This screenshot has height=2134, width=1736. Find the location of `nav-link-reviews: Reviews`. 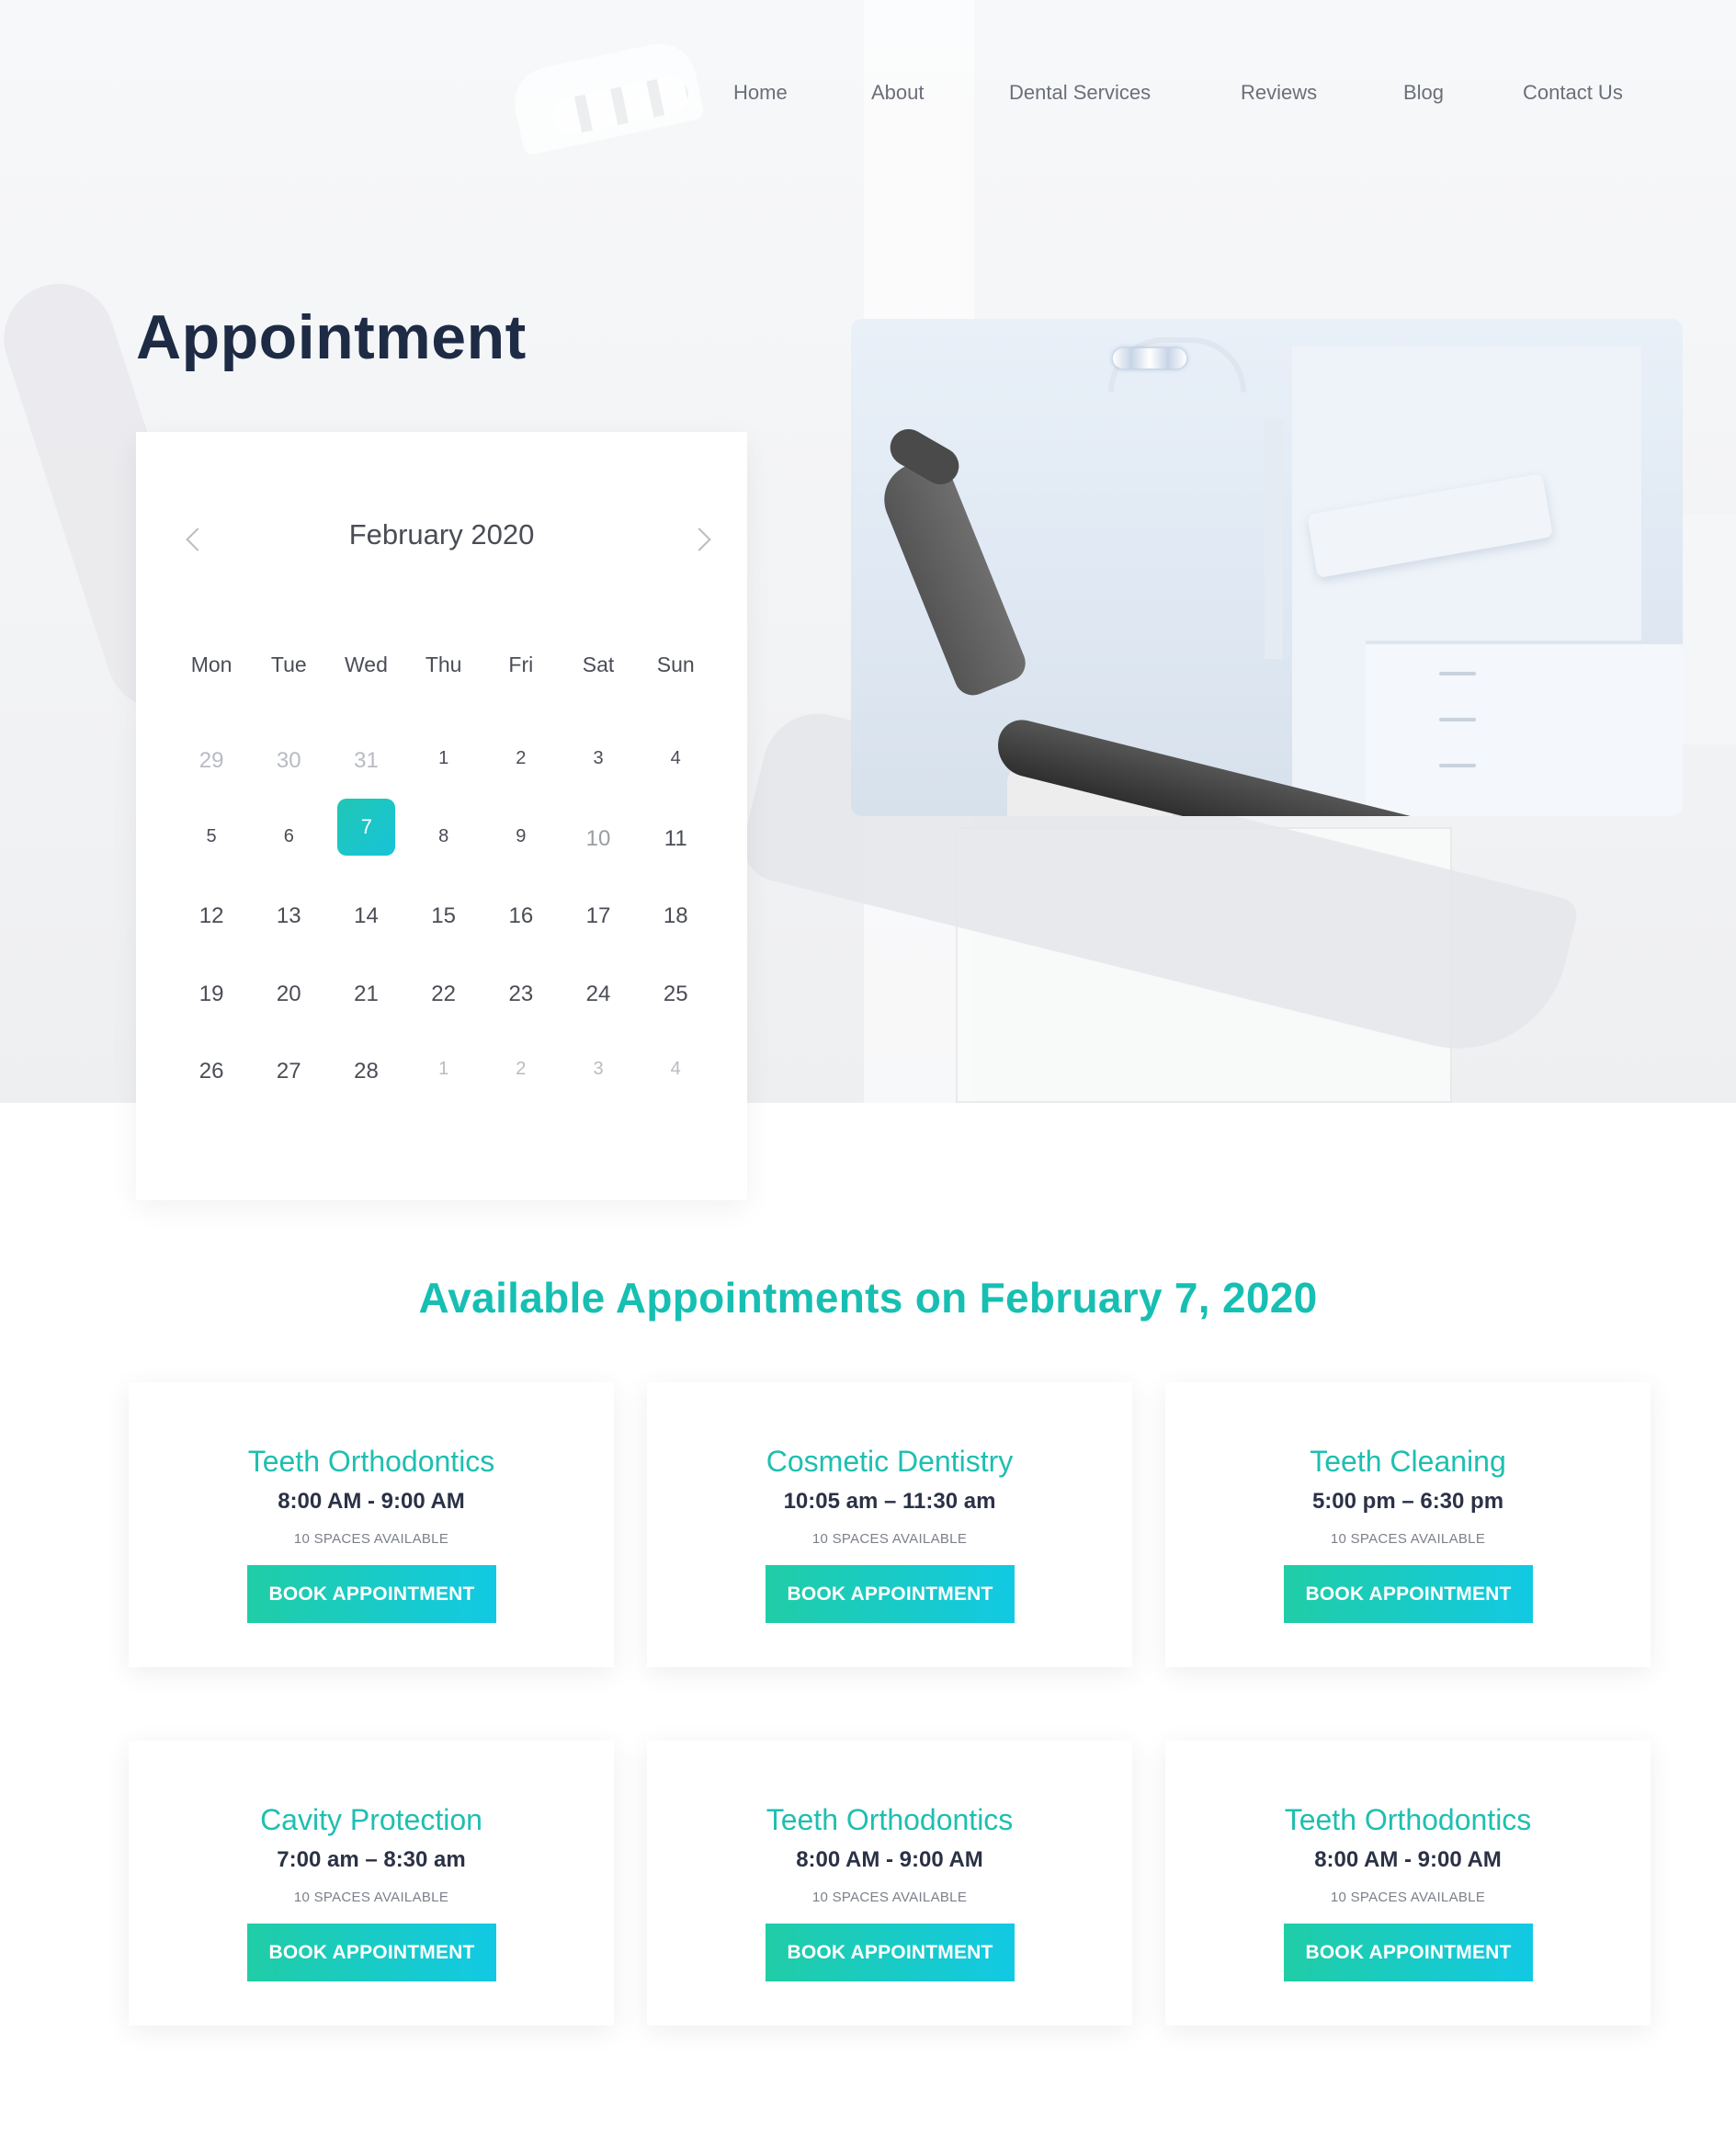

nav-link-reviews: Reviews is located at coordinates (1279, 93).